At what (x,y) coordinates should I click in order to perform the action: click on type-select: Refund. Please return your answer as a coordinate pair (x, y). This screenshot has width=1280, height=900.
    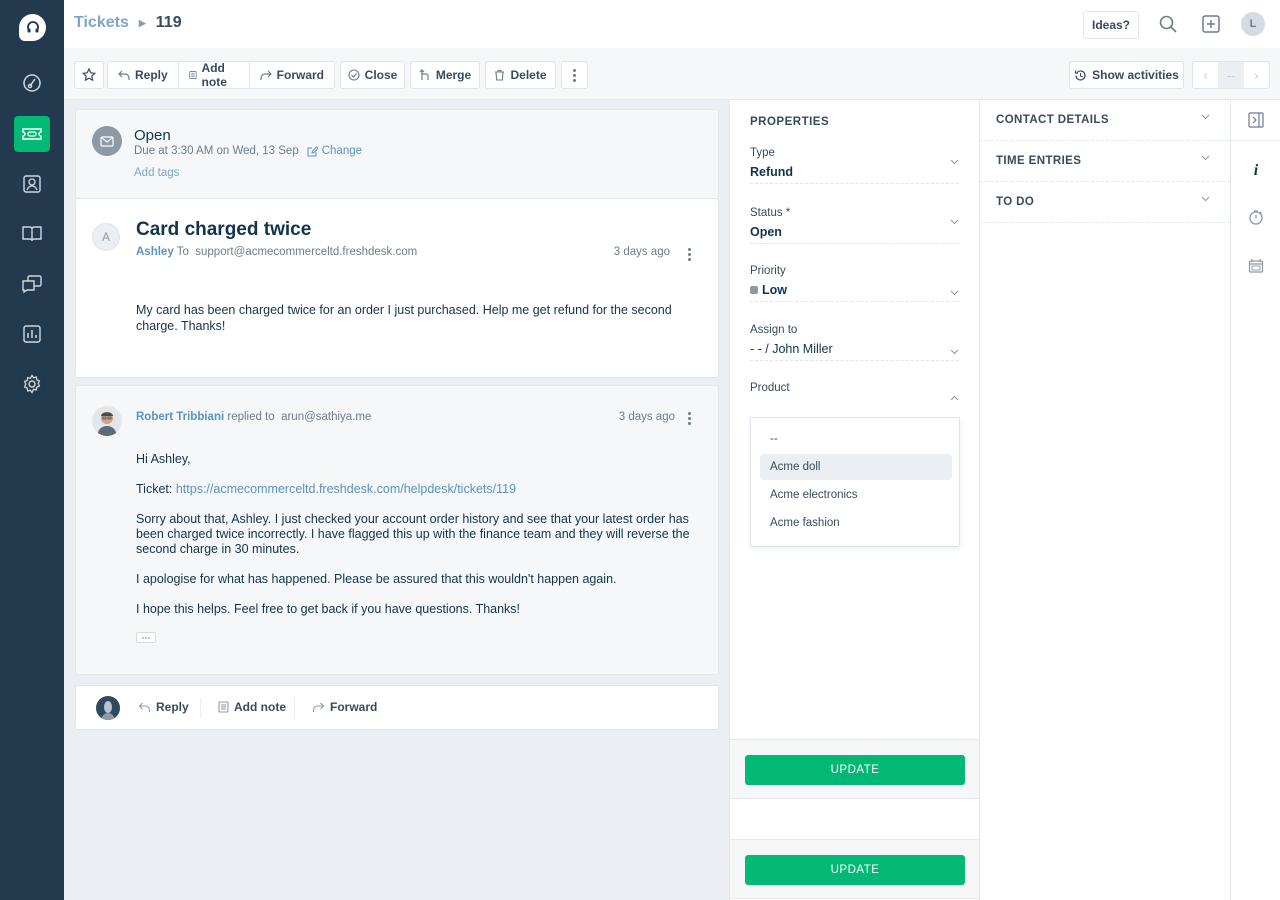
    Looking at the image, I should click on (854, 168).